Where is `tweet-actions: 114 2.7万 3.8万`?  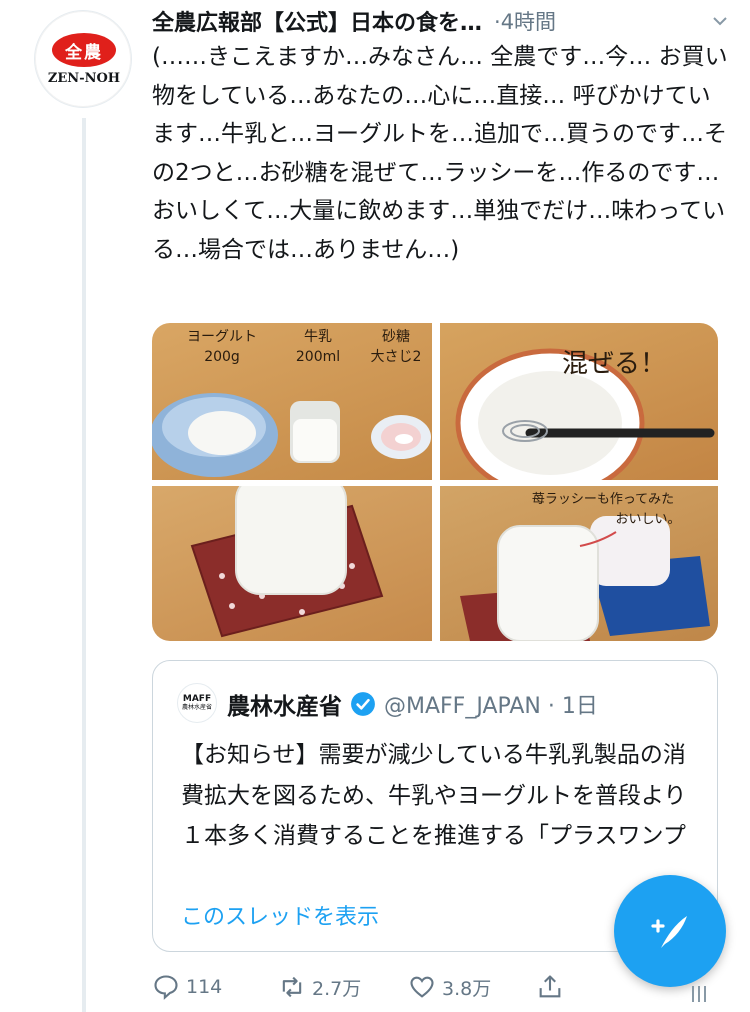 tweet-actions: 114 2.7万 3.8万 is located at coordinates (432, 987).